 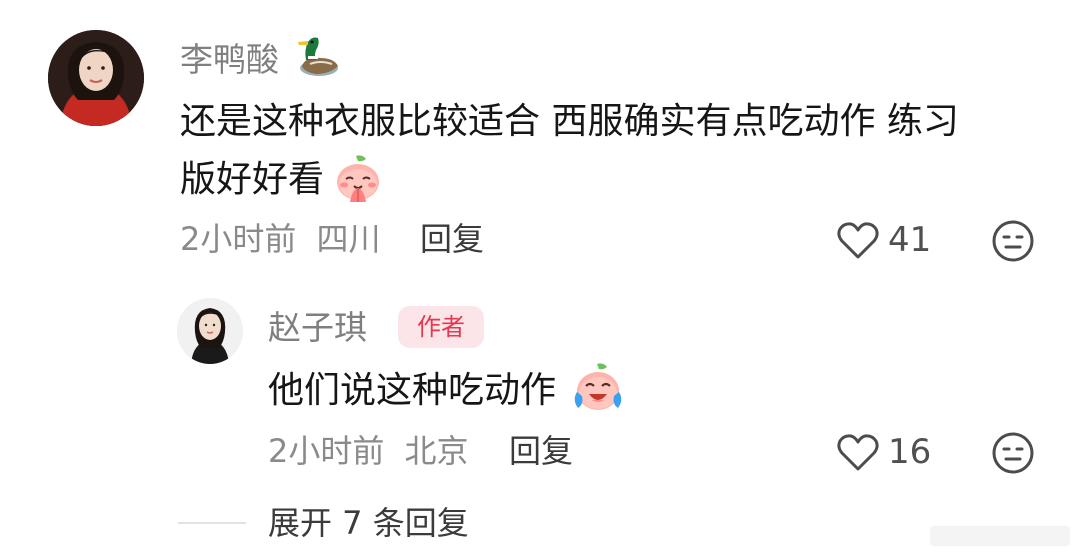 What do you see at coordinates (910, 240) in the screenshot?
I see `like-count: 41` at bounding box center [910, 240].